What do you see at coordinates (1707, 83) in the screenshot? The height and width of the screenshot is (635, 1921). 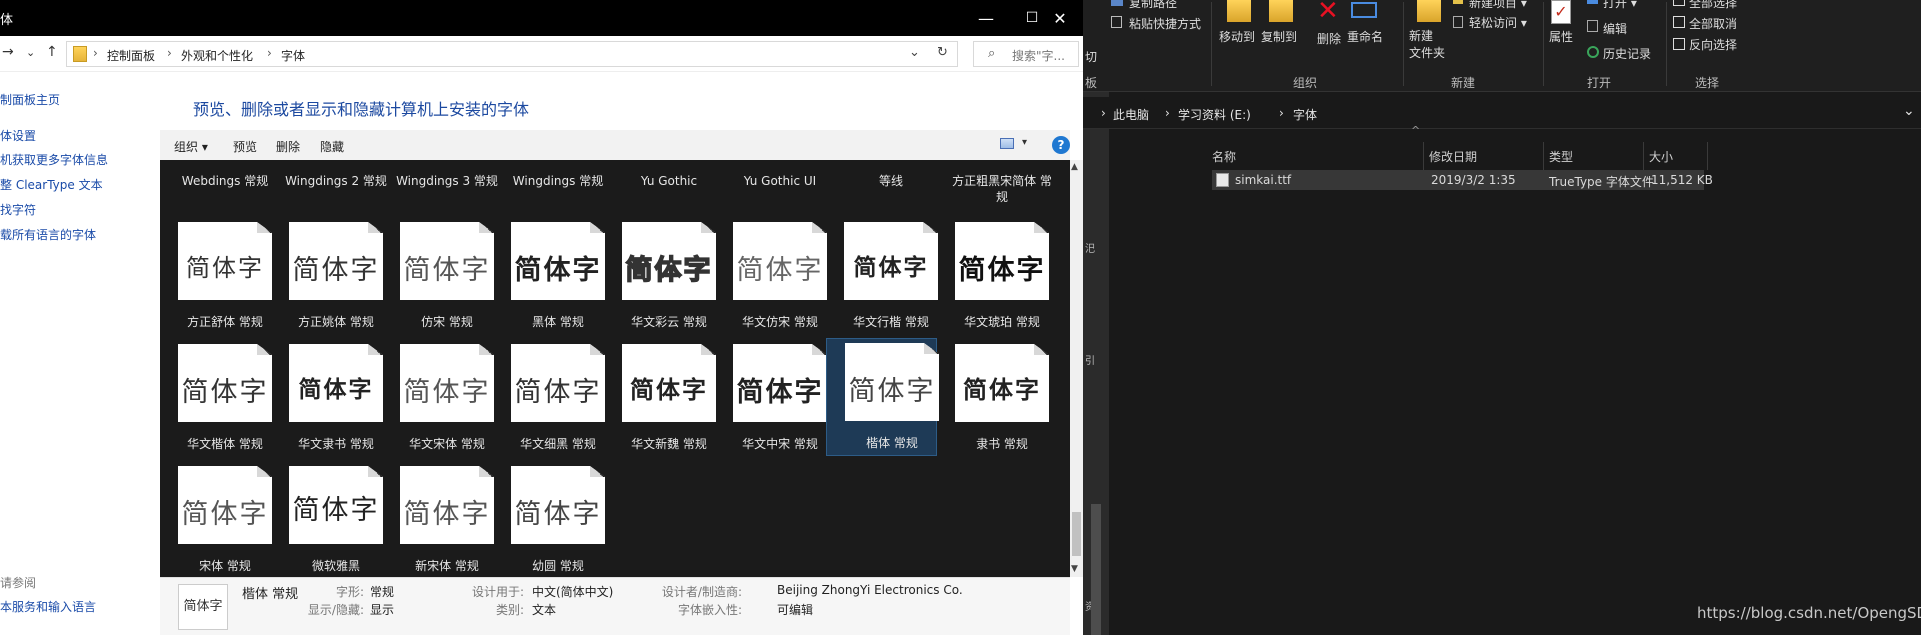 I see `select-group-label: 选择` at bounding box center [1707, 83].